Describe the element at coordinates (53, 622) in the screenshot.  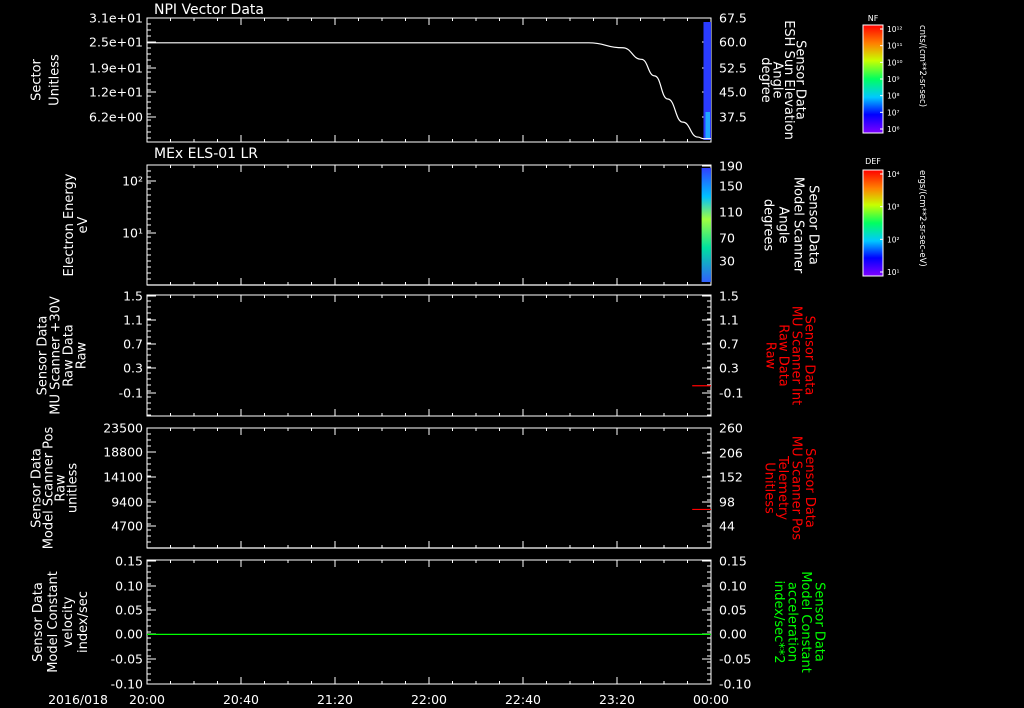
I see `left-axis-label-line: Model Constant` at that location.